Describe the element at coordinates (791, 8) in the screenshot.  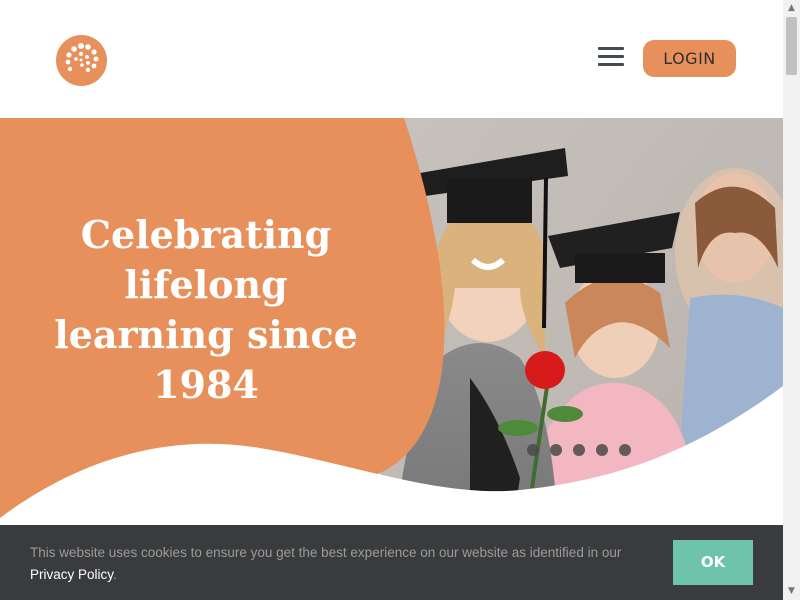
I see `scroll-up-arrow-icon: ▲` at that location.